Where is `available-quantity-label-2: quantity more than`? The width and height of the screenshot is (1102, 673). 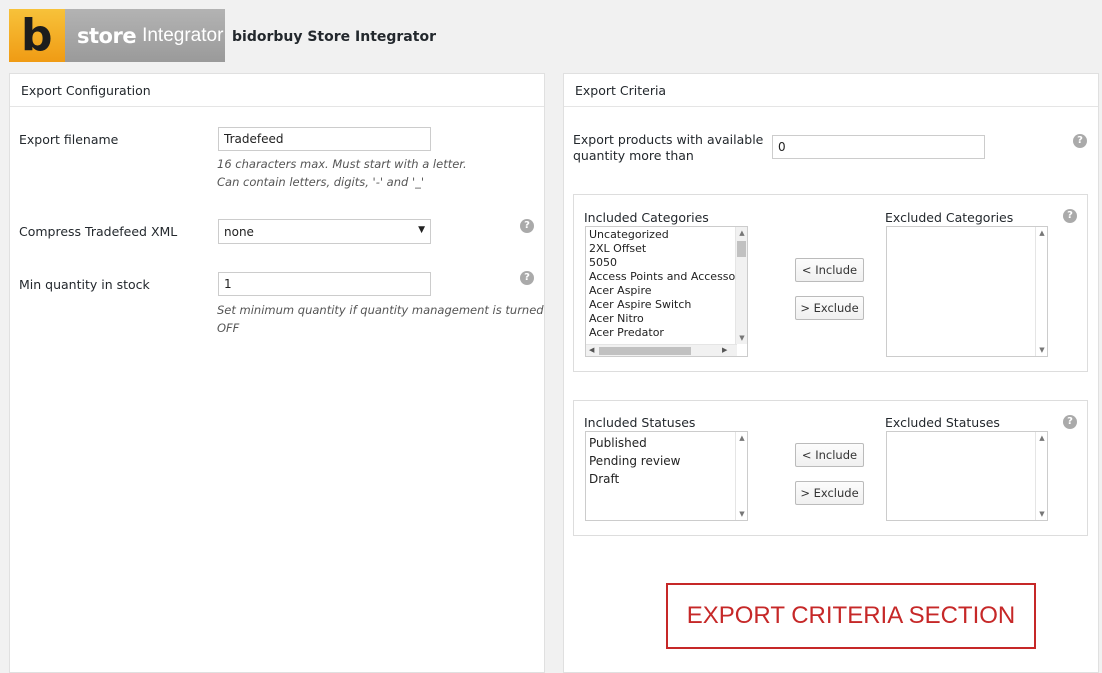
available-quantity-label-2: quantity more than is located at coordinates (633, 155).